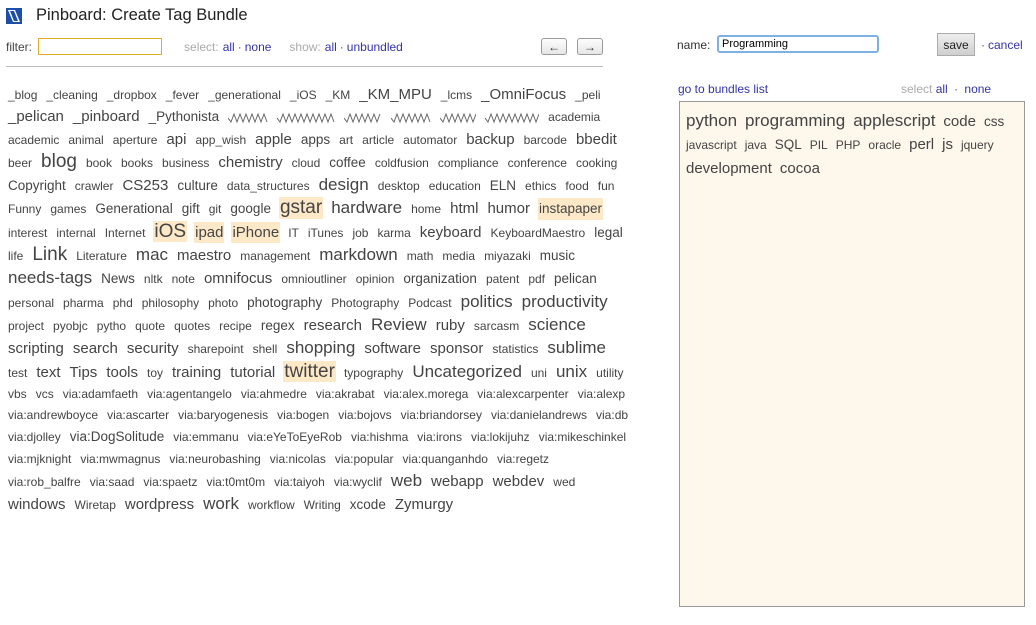 The height and width of the screenshot is (625, 1036). Describe the element at coordinates (884, 145) in the screenshot. I see `bundle-tag-item: oracle` at that location.